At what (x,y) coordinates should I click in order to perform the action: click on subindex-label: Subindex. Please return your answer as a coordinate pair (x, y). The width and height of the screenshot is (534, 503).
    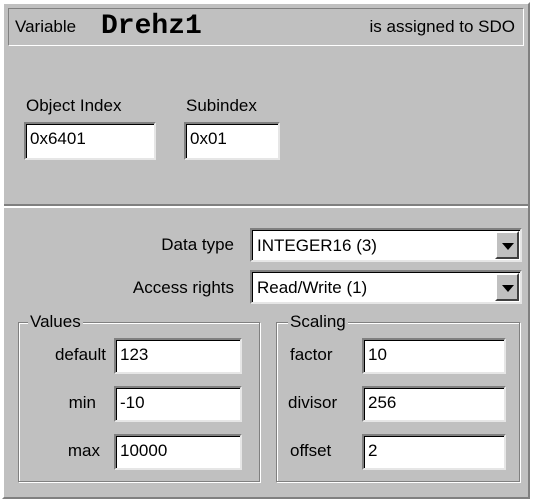
    Looking at the image, I should click on (221, 105).